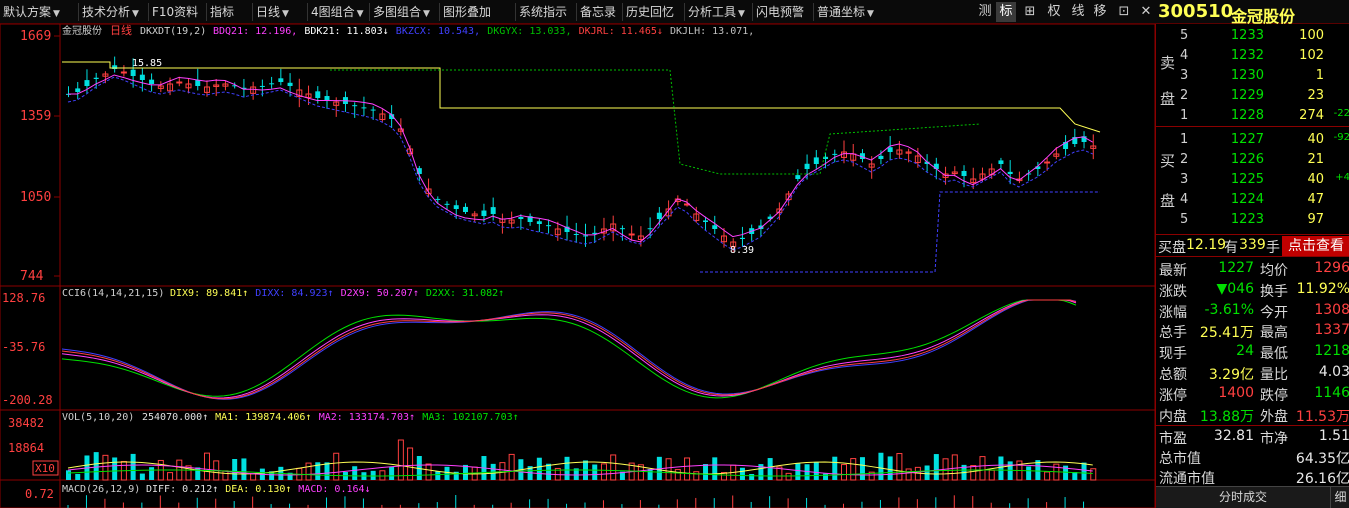  I want to click on bid-level: 1, so click(1184, 139).